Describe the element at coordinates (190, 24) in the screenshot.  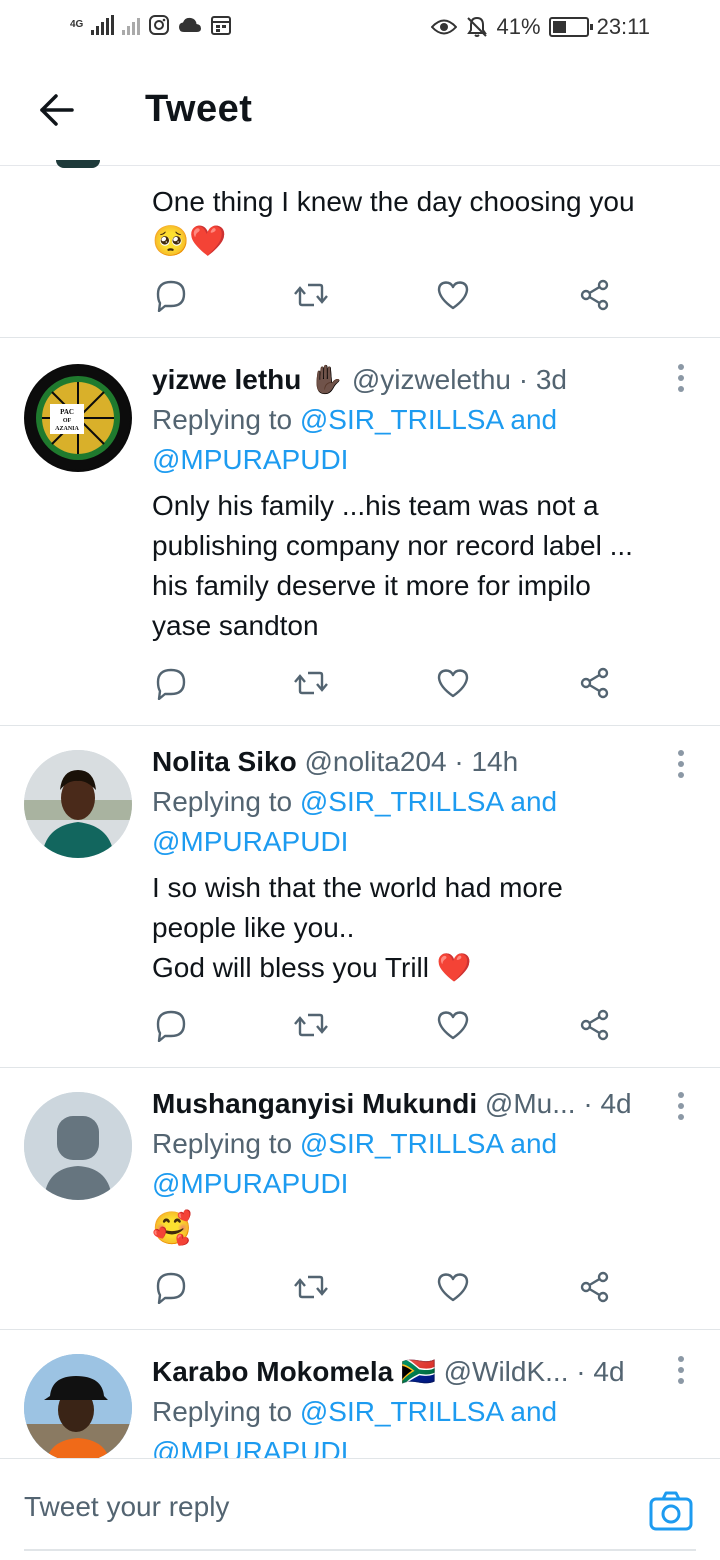
I see `cloud-icon` at that location.